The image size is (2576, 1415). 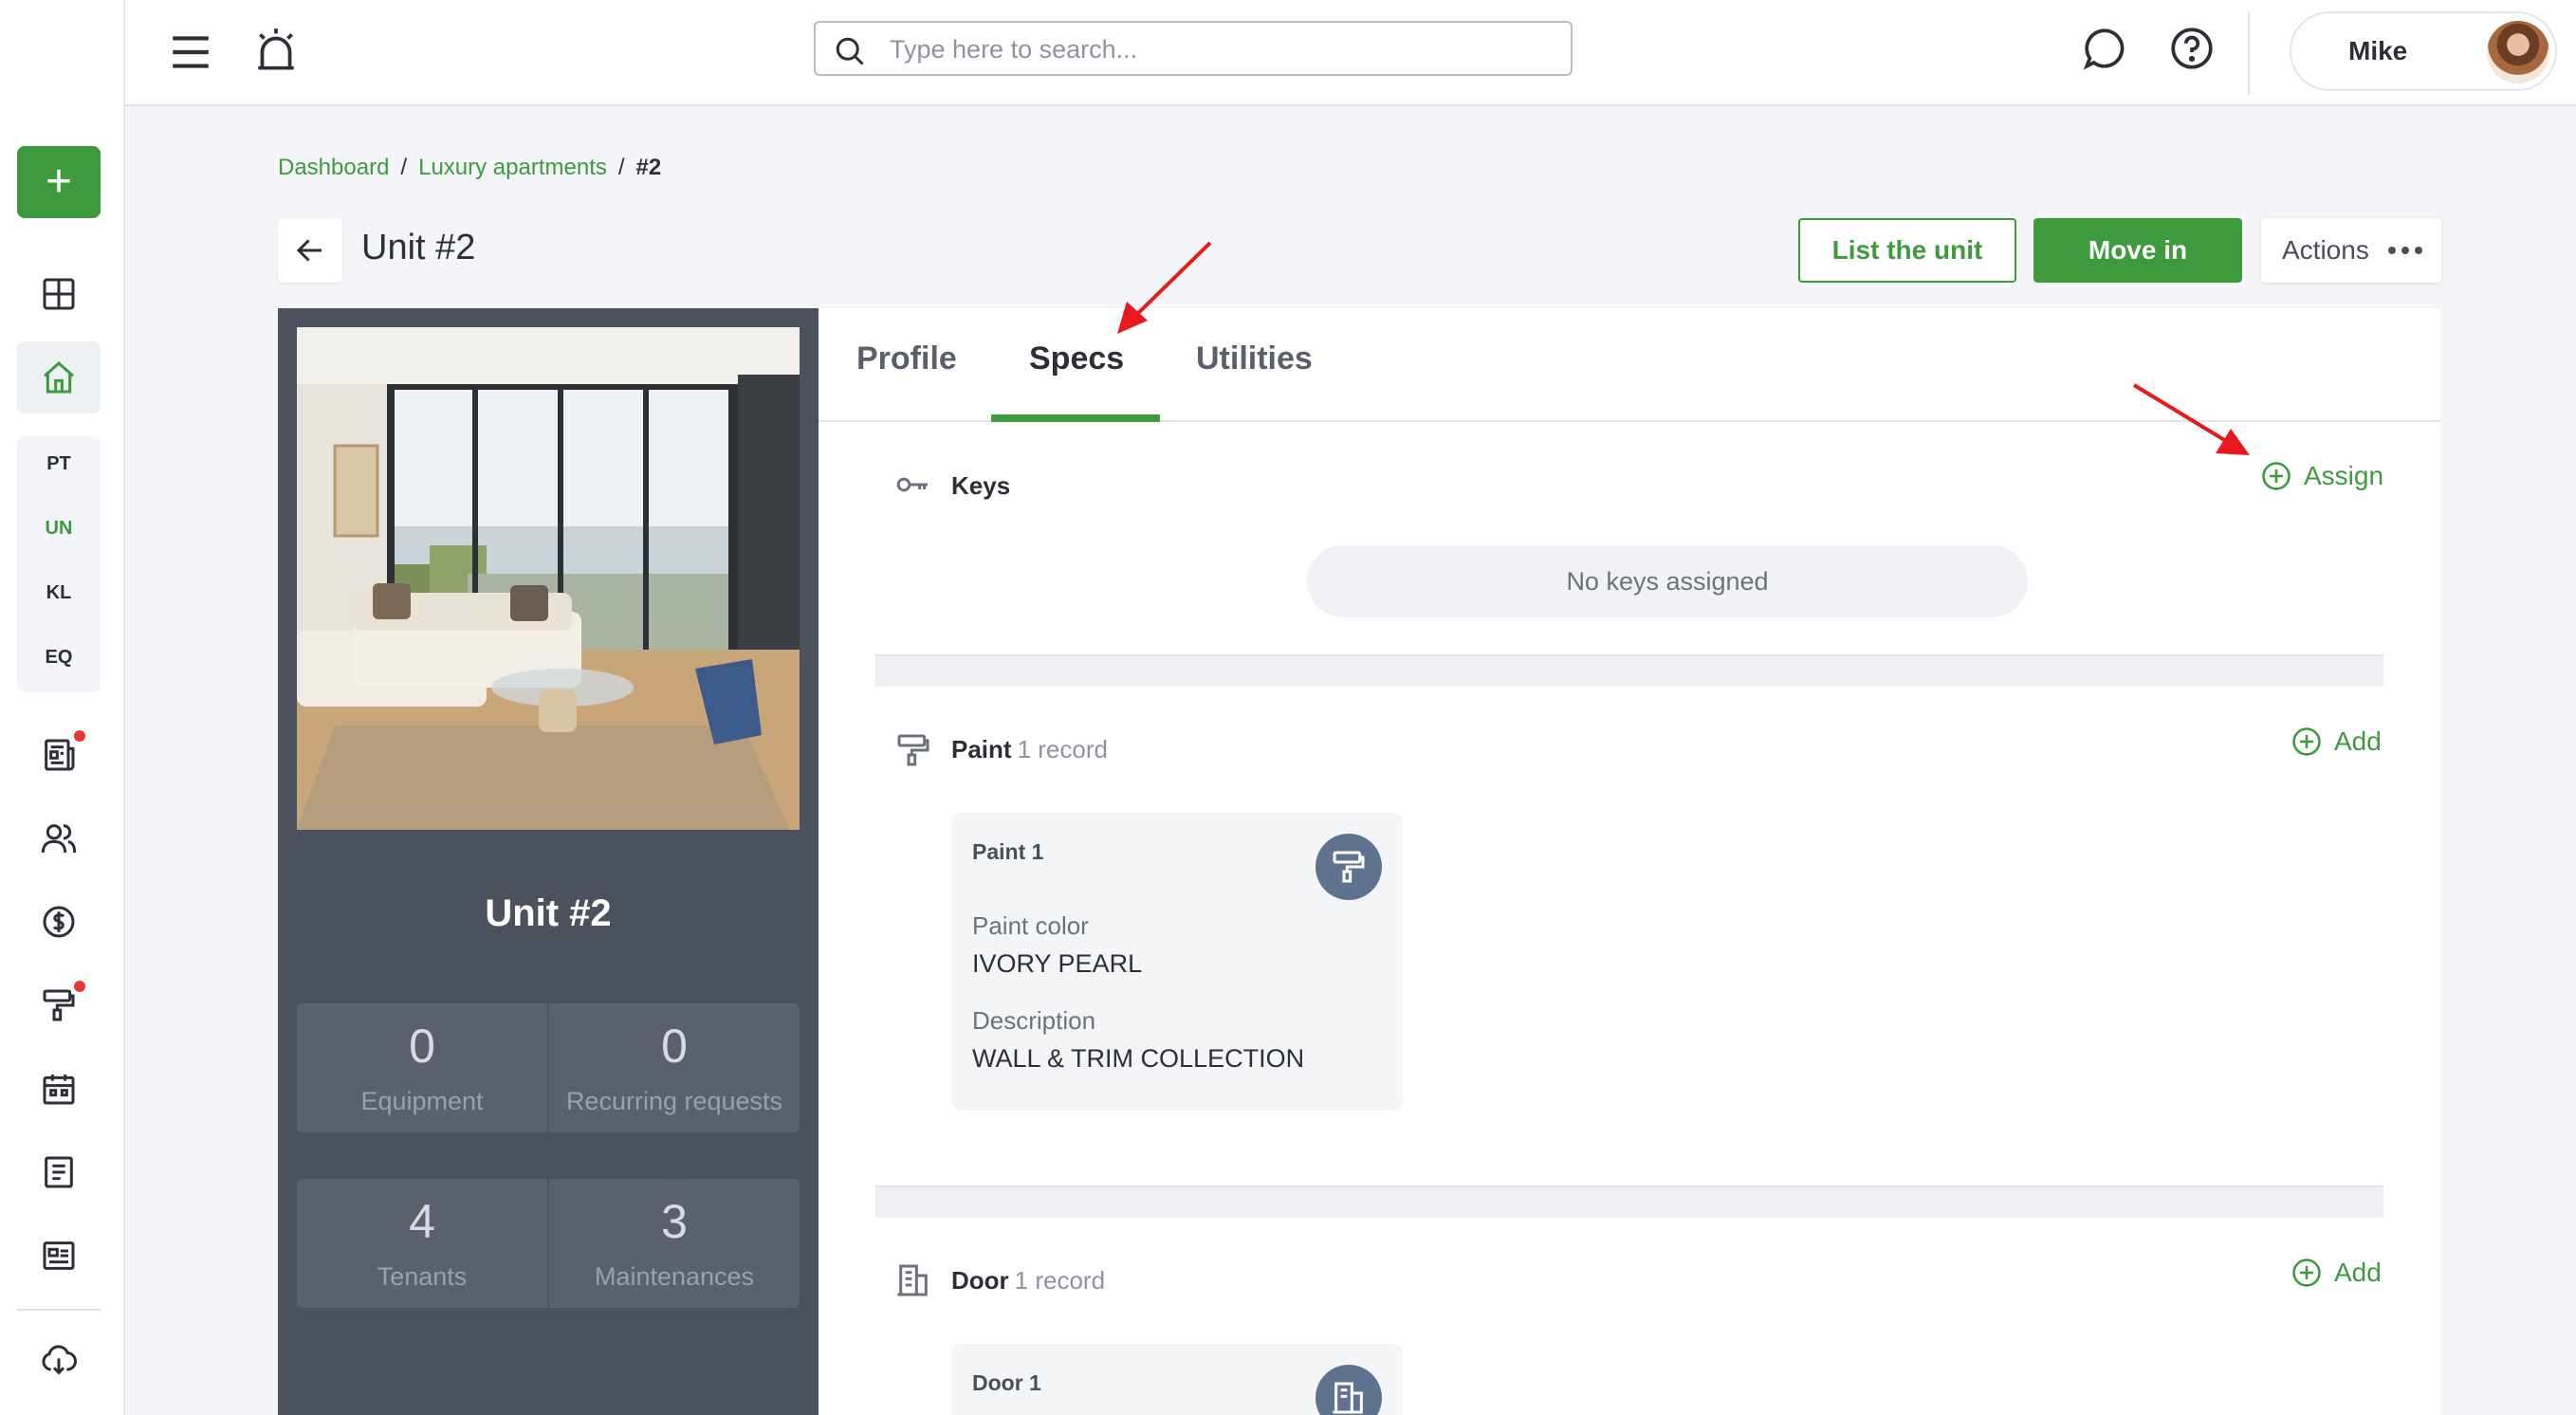 What do you see at coordinates (58, 1088) in the screenshot?
I see `calendar-icon` at bounding box center [58, 1088].